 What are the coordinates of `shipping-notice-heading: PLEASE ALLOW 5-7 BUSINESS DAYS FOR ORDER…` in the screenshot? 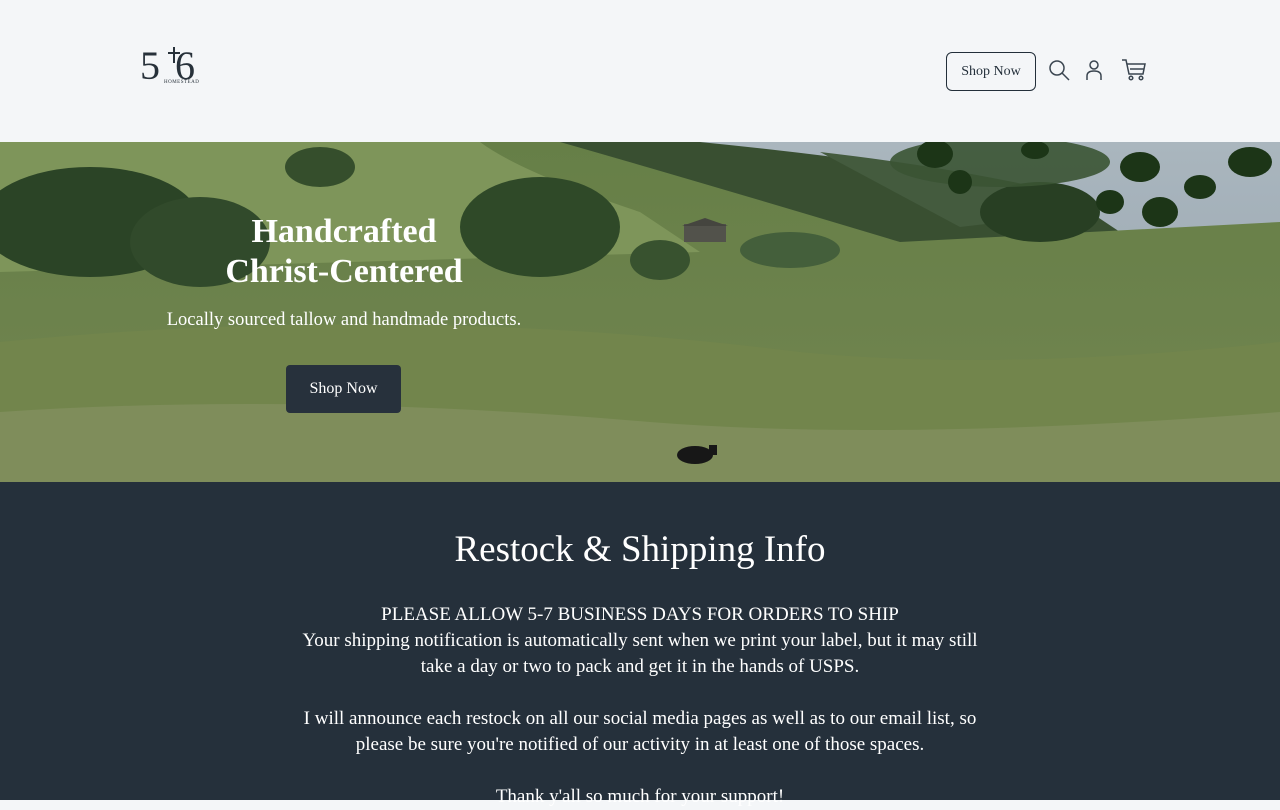 It's located at (640, 614).